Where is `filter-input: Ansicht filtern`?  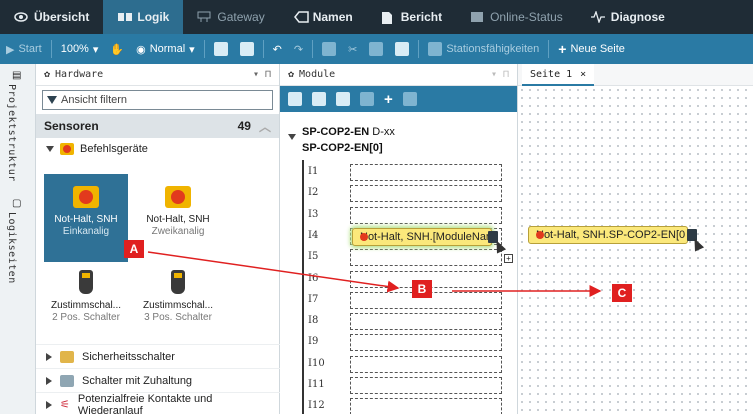 filter-input: Ansicht filtern is located at coordinates (157, 100).